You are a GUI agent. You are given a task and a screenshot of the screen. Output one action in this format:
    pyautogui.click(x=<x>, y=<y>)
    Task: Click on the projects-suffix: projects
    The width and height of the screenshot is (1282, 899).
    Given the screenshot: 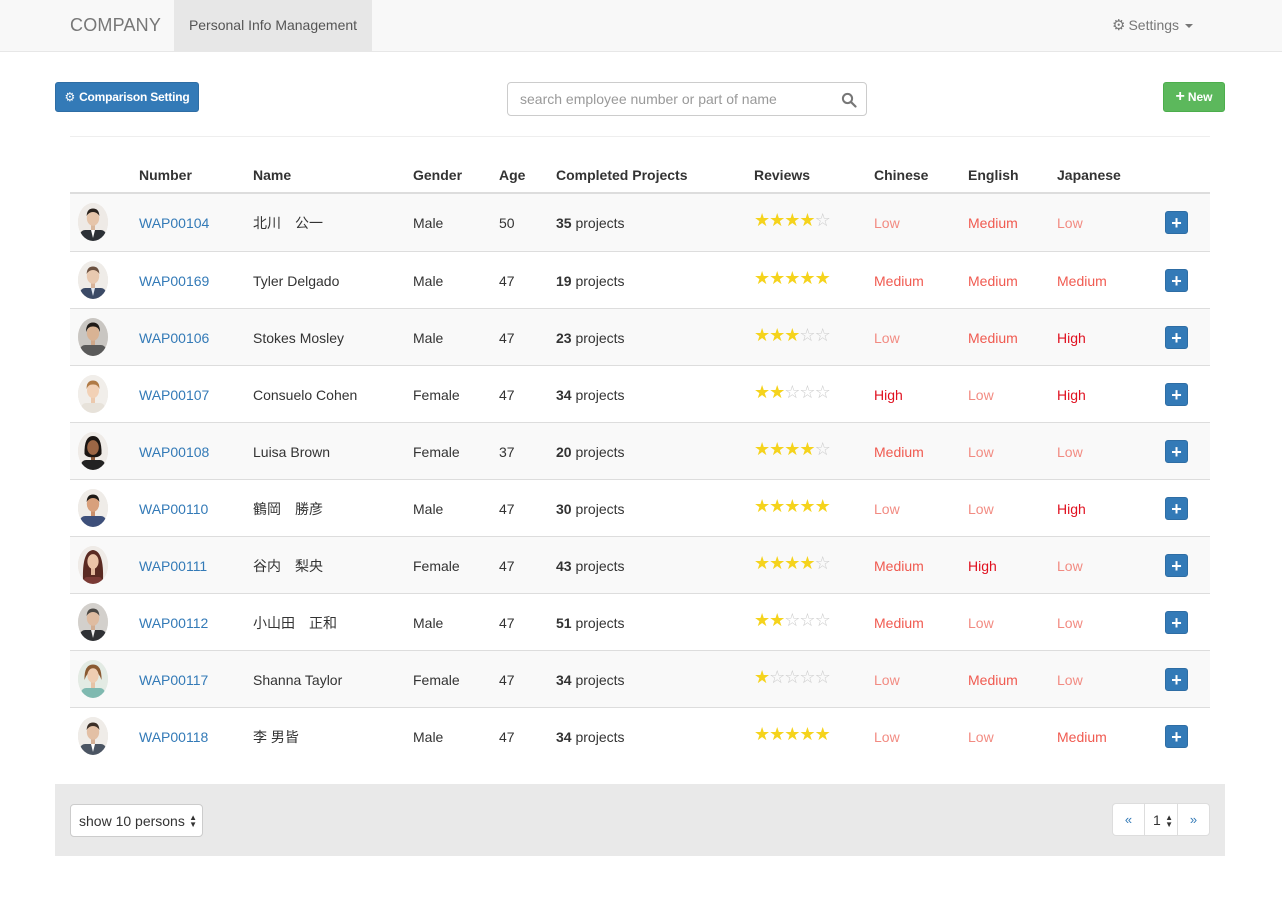 What is the action you would take?
    pyautogui.click(x=598, y=337)
    